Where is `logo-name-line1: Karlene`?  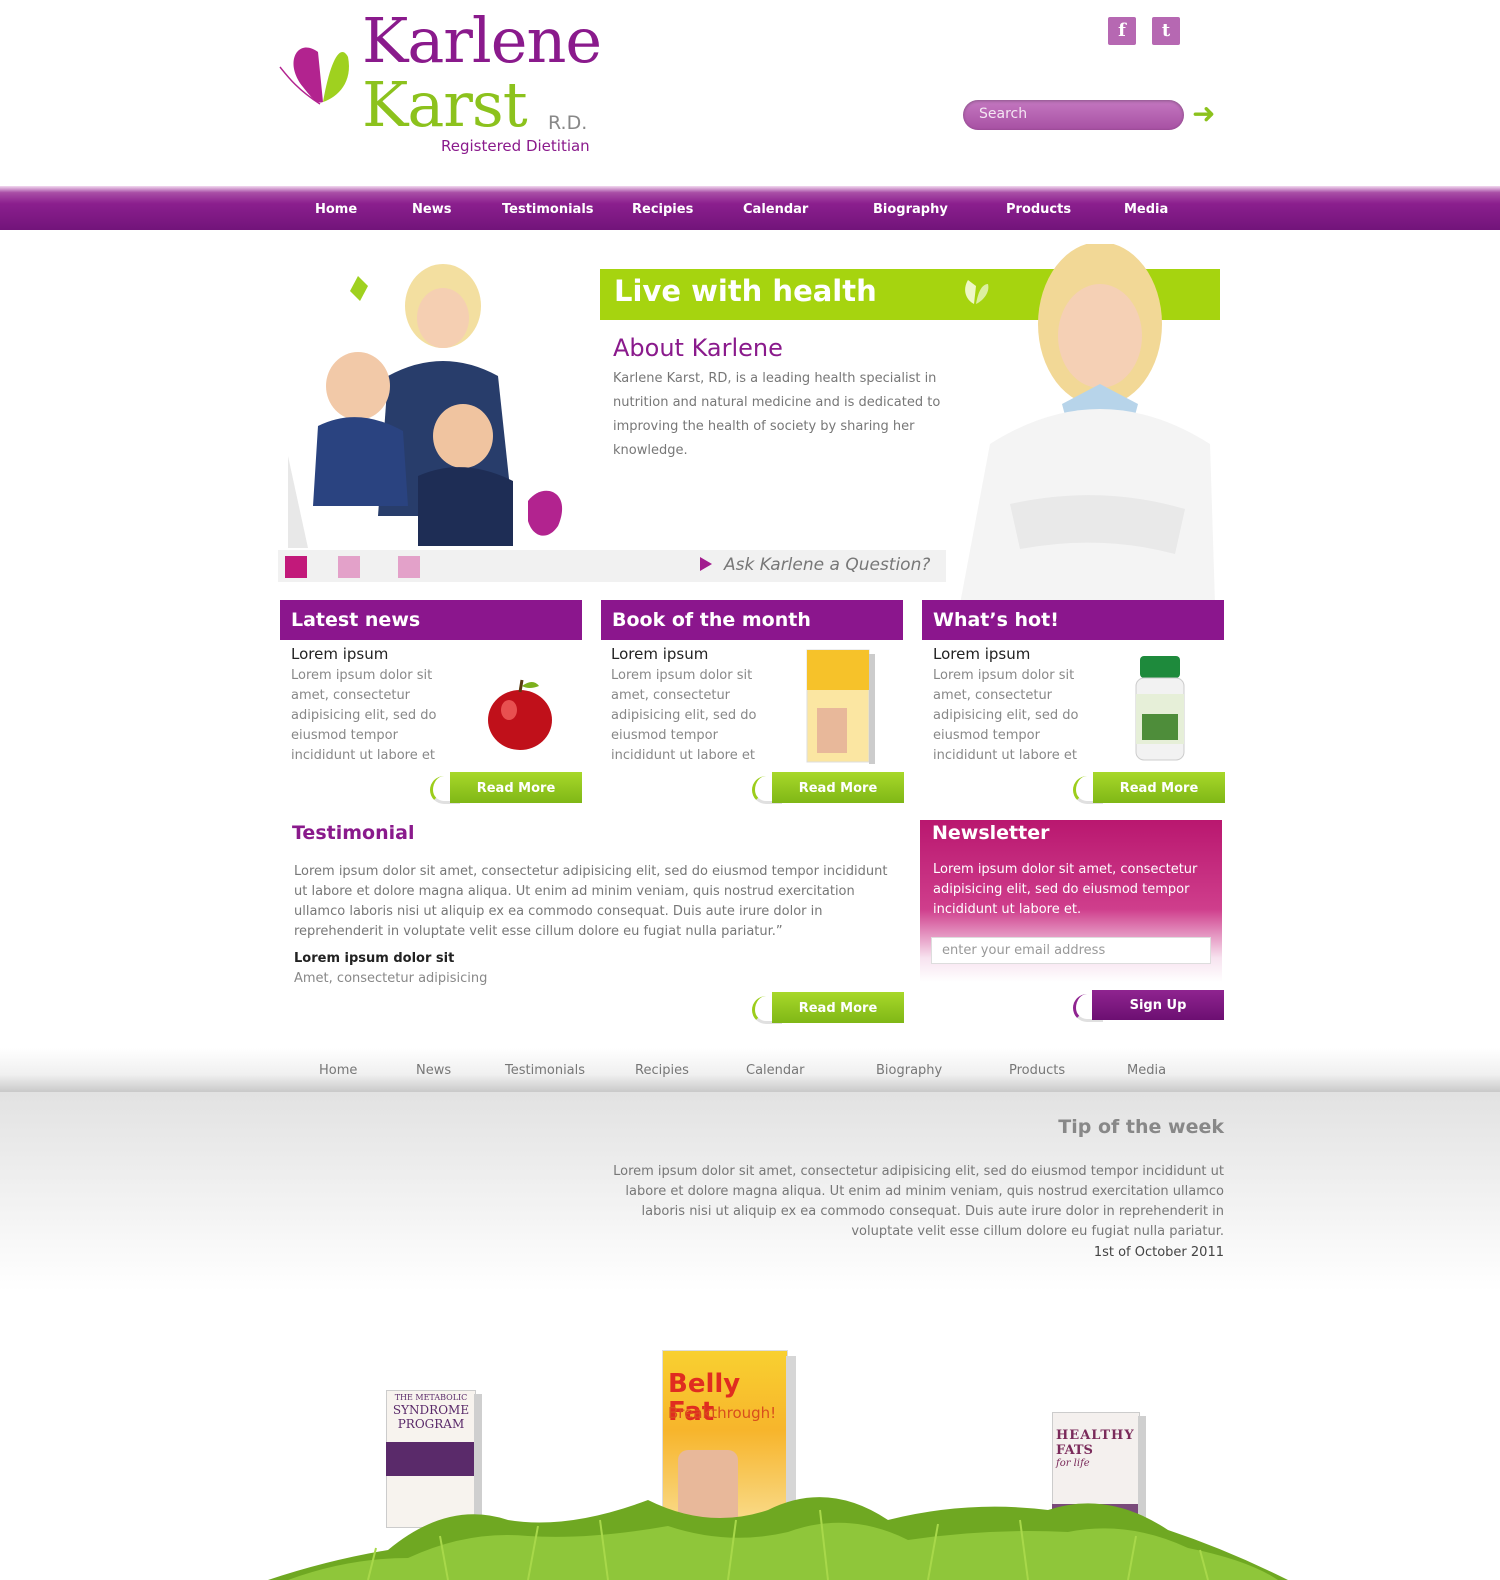 logo-name-line1: Karlene is located at coordinates (482, 40).